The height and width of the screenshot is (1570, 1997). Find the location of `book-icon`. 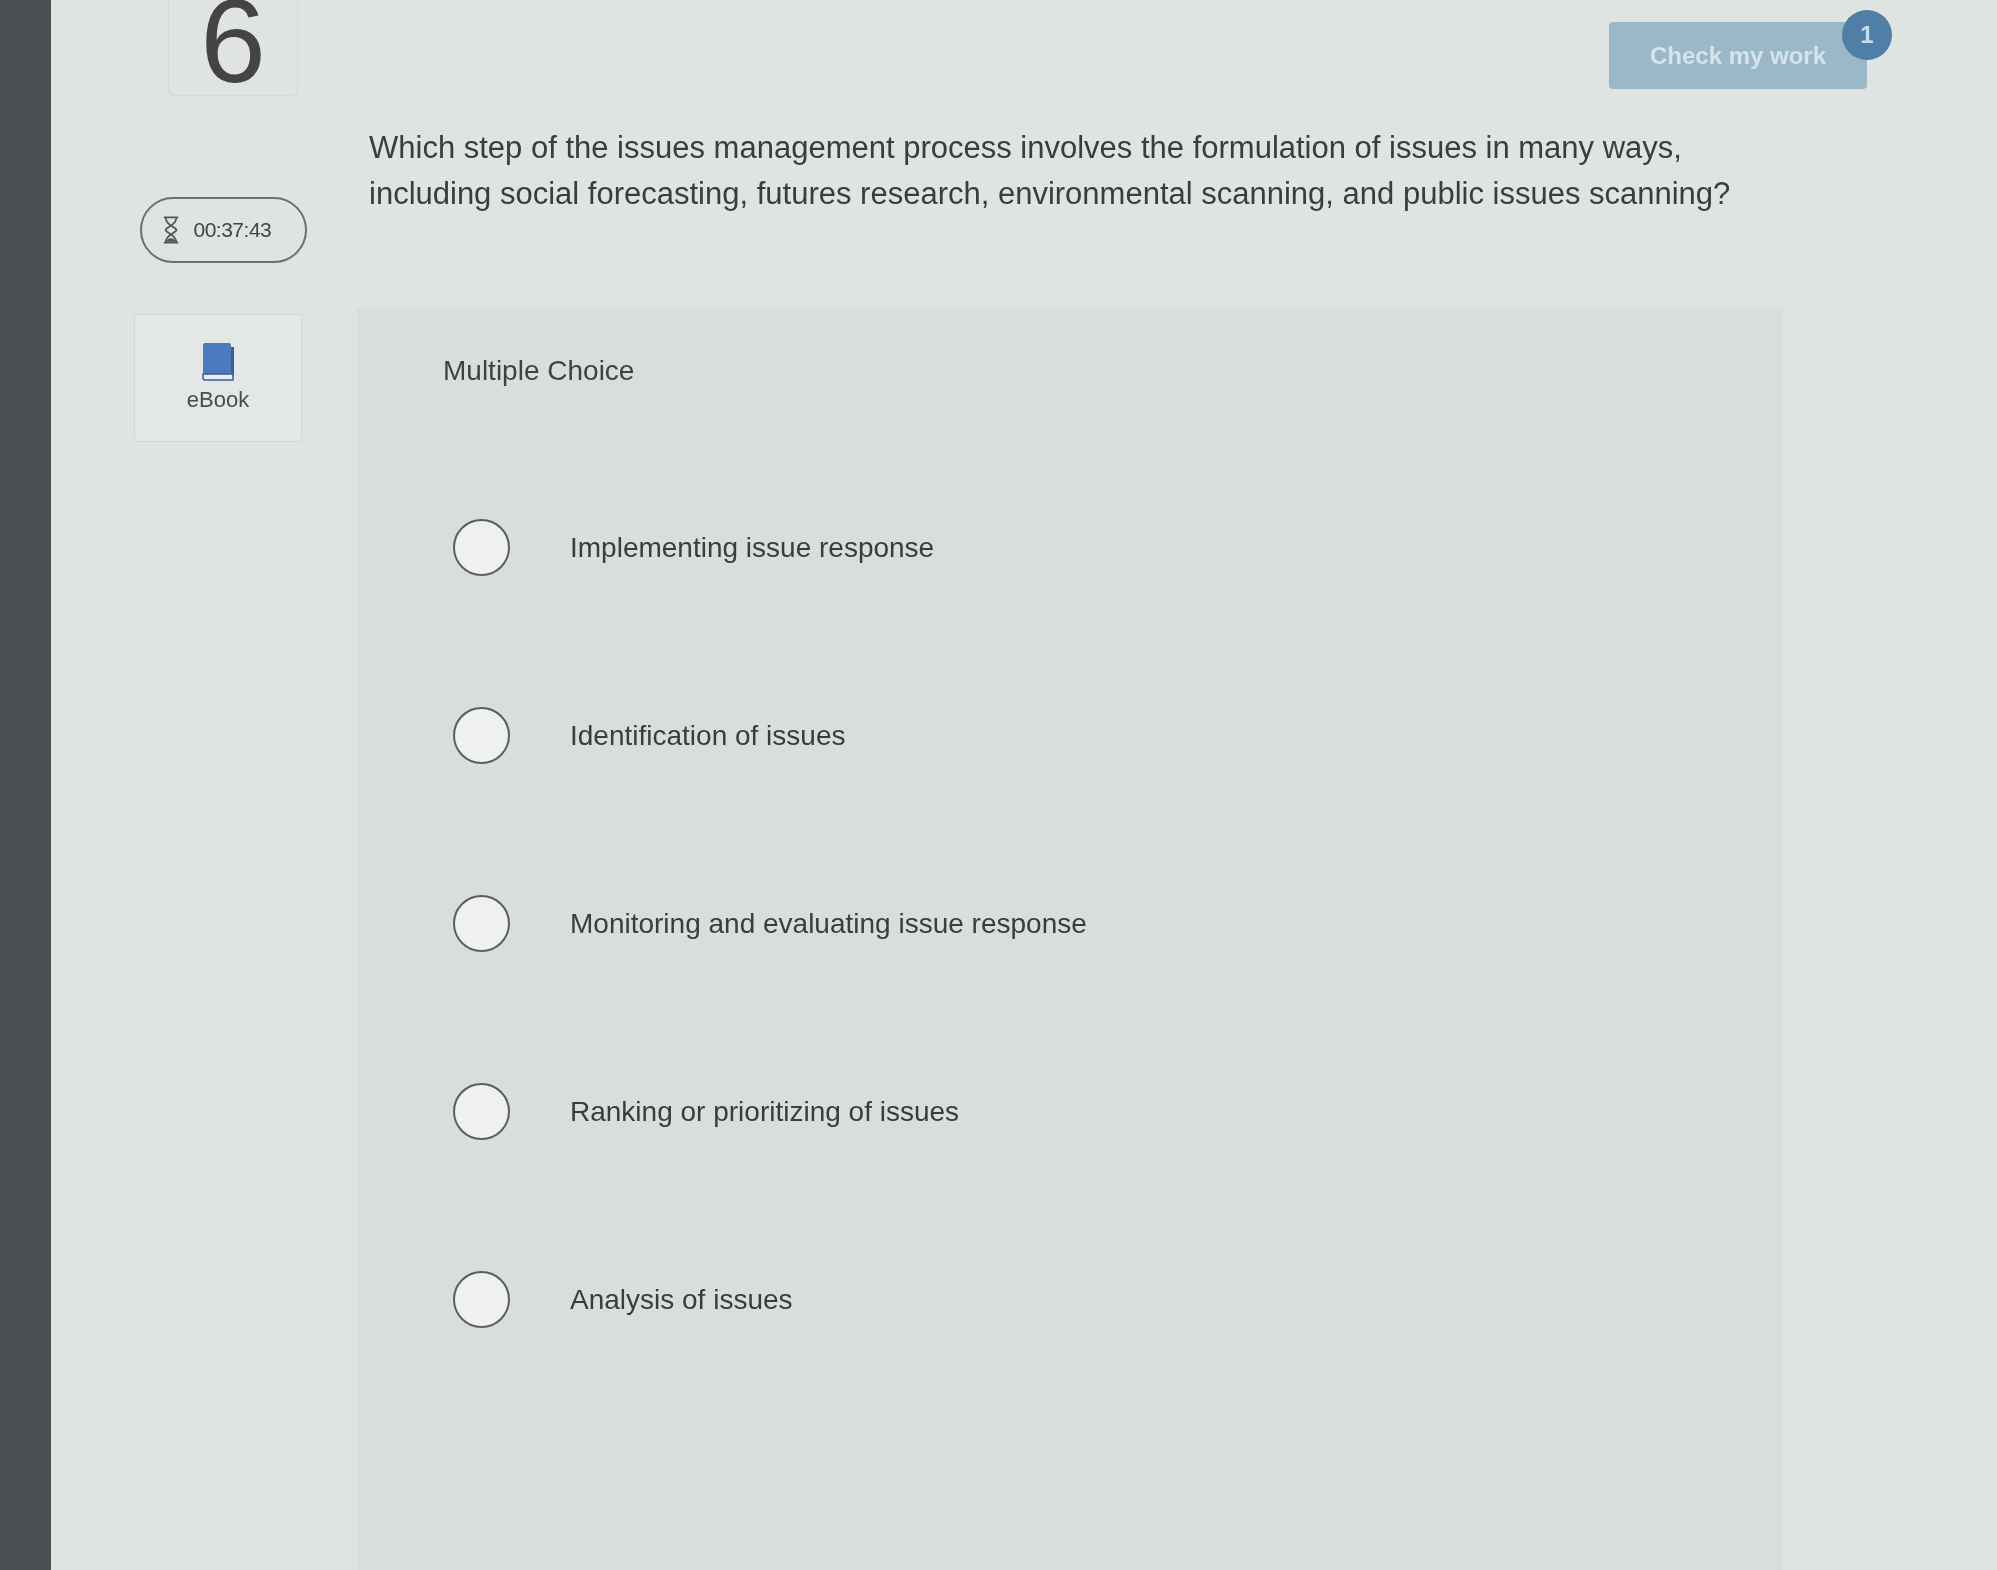

book-icon is located at coordinates (218, 362).